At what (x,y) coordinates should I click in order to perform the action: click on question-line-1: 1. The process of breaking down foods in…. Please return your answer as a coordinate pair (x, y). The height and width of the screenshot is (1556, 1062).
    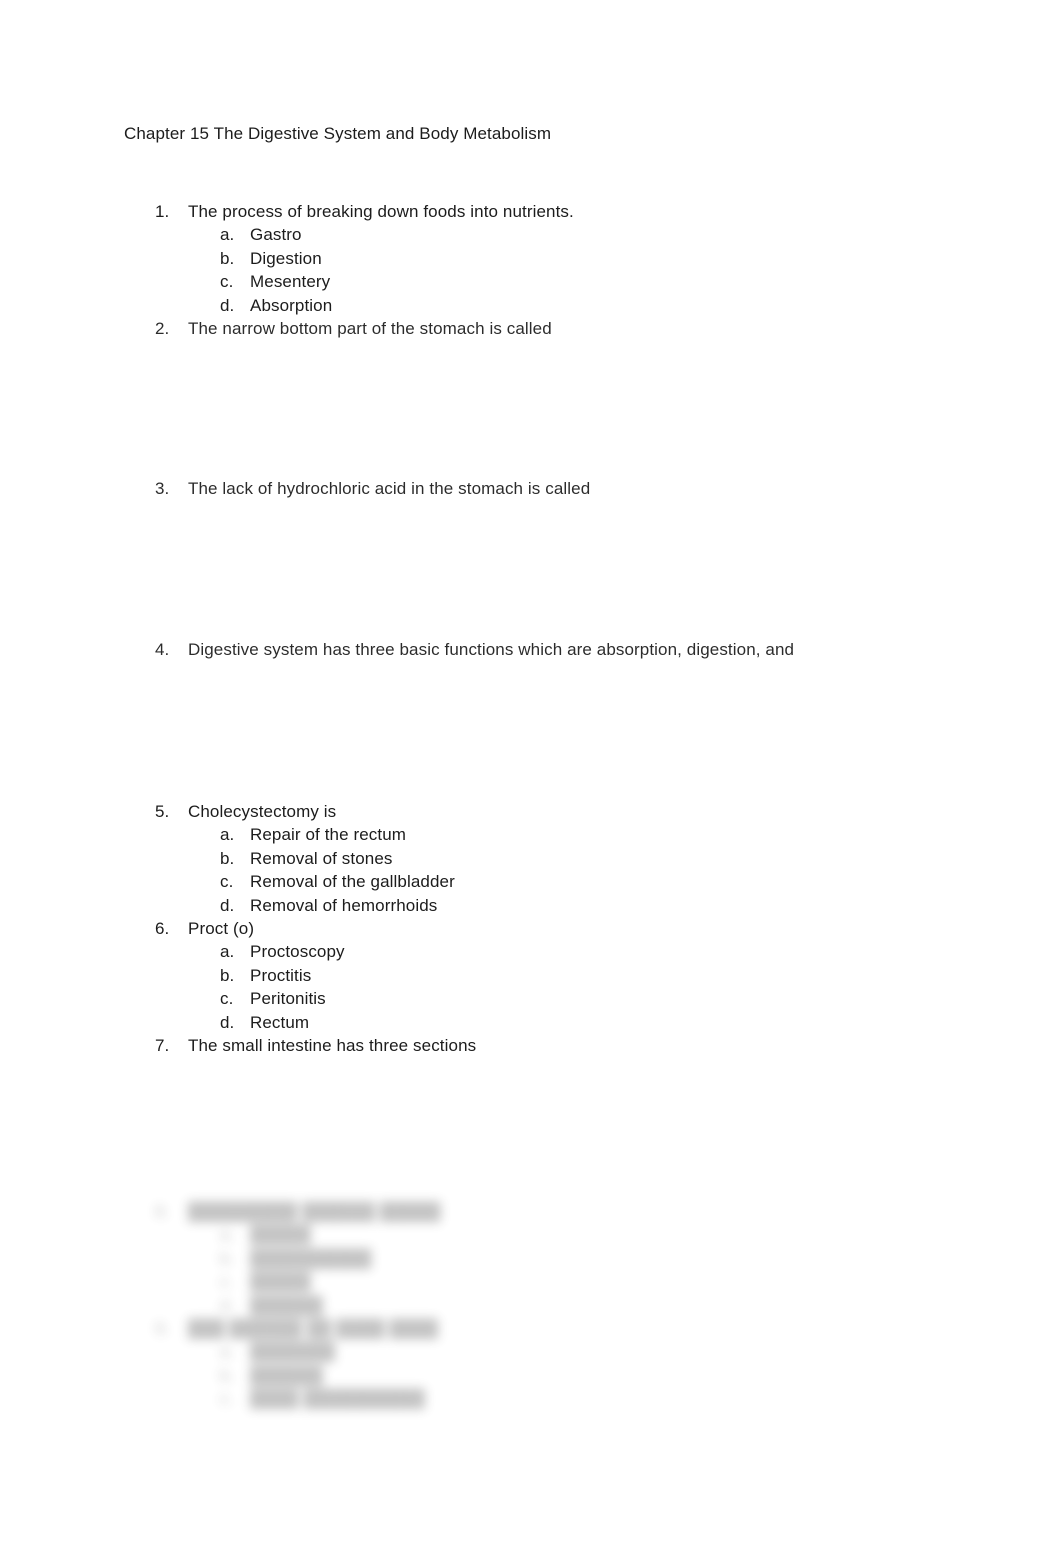
    Looking at the image, I should click on (554, 211).